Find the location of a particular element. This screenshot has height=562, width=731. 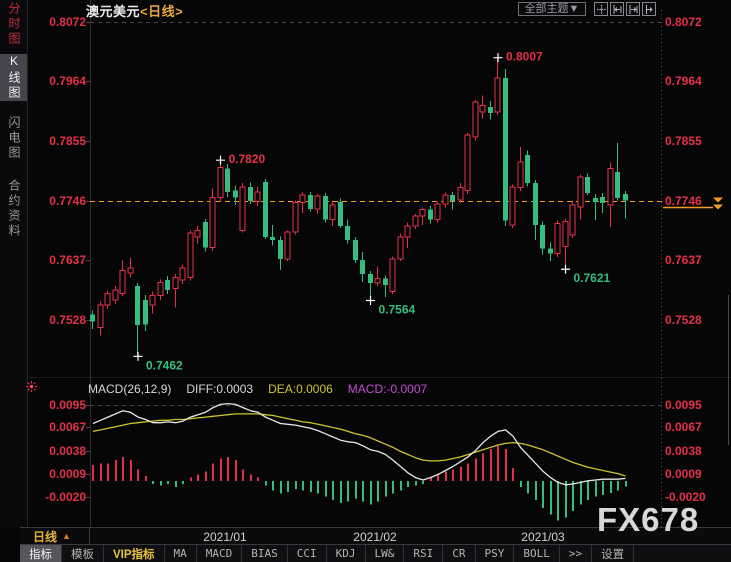

period-name: <日线> is located at coordinates (162, 11).